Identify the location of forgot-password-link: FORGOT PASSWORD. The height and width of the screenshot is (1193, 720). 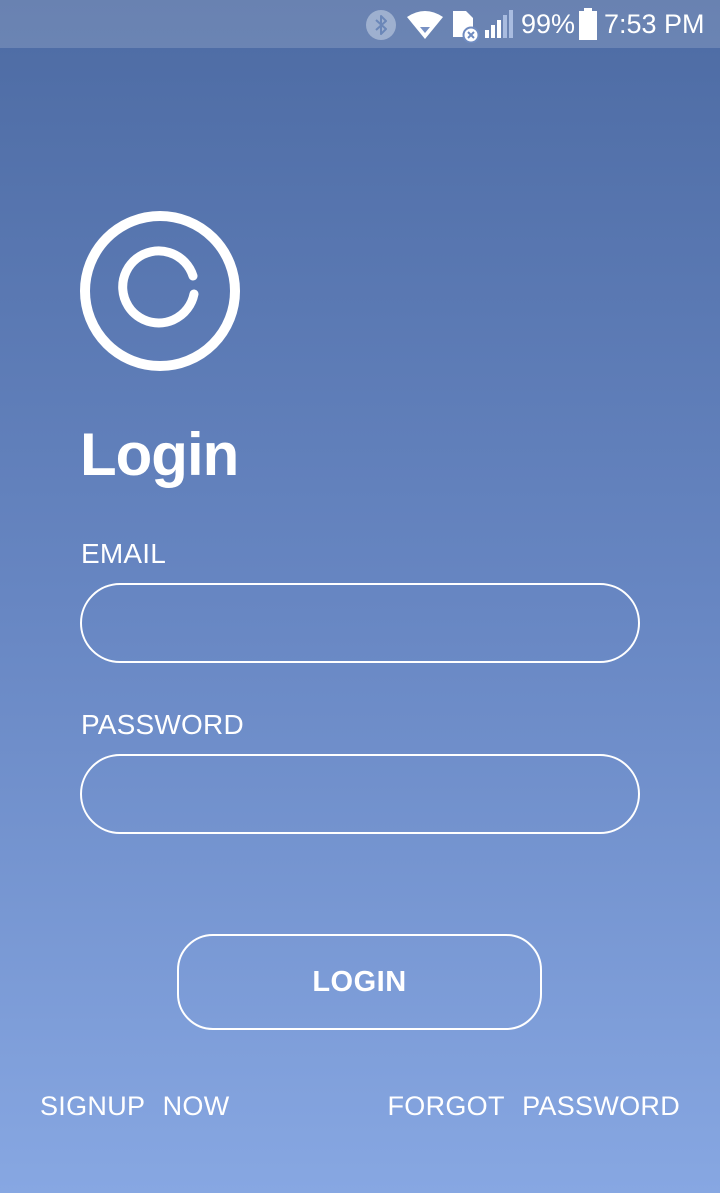
(533, 1106).